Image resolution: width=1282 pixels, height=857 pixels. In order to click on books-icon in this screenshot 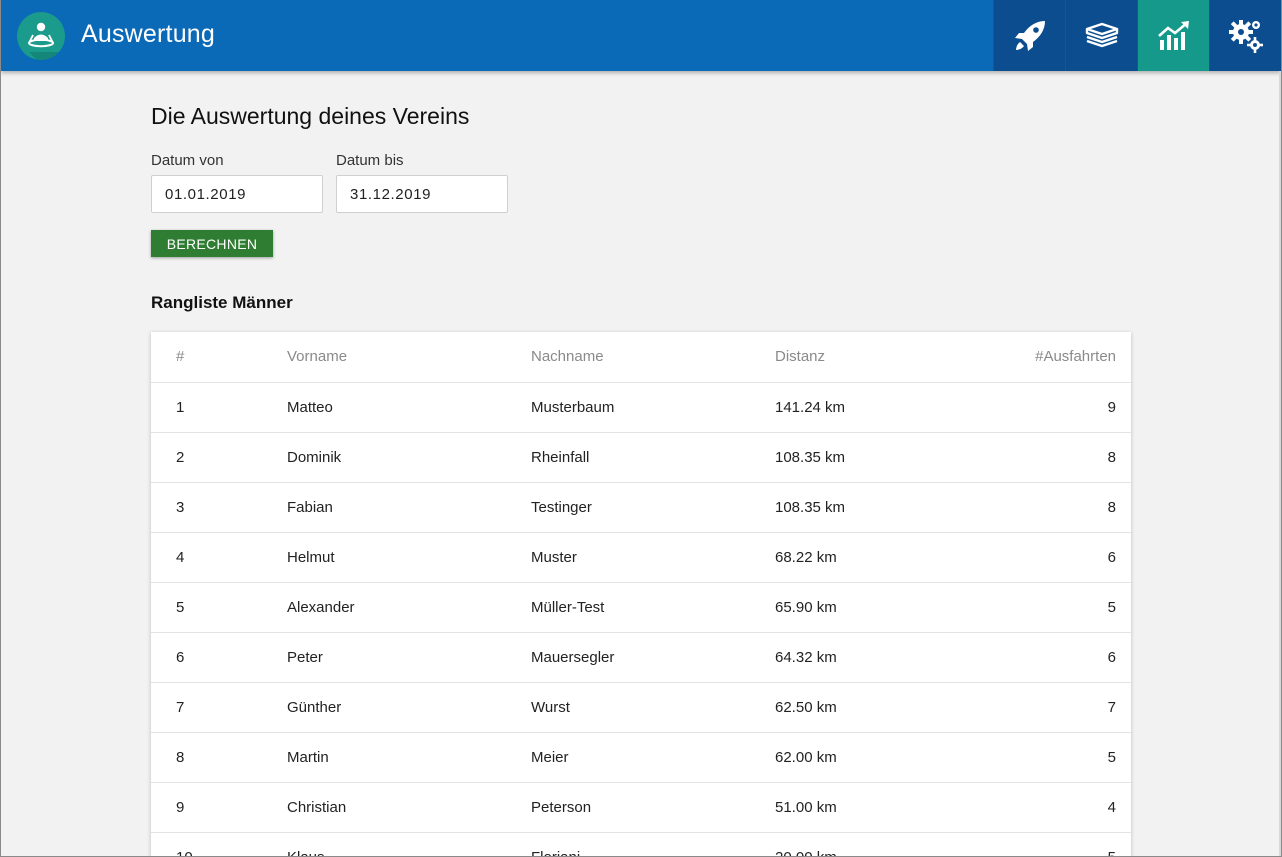, I will do `click(1101, 34)`.